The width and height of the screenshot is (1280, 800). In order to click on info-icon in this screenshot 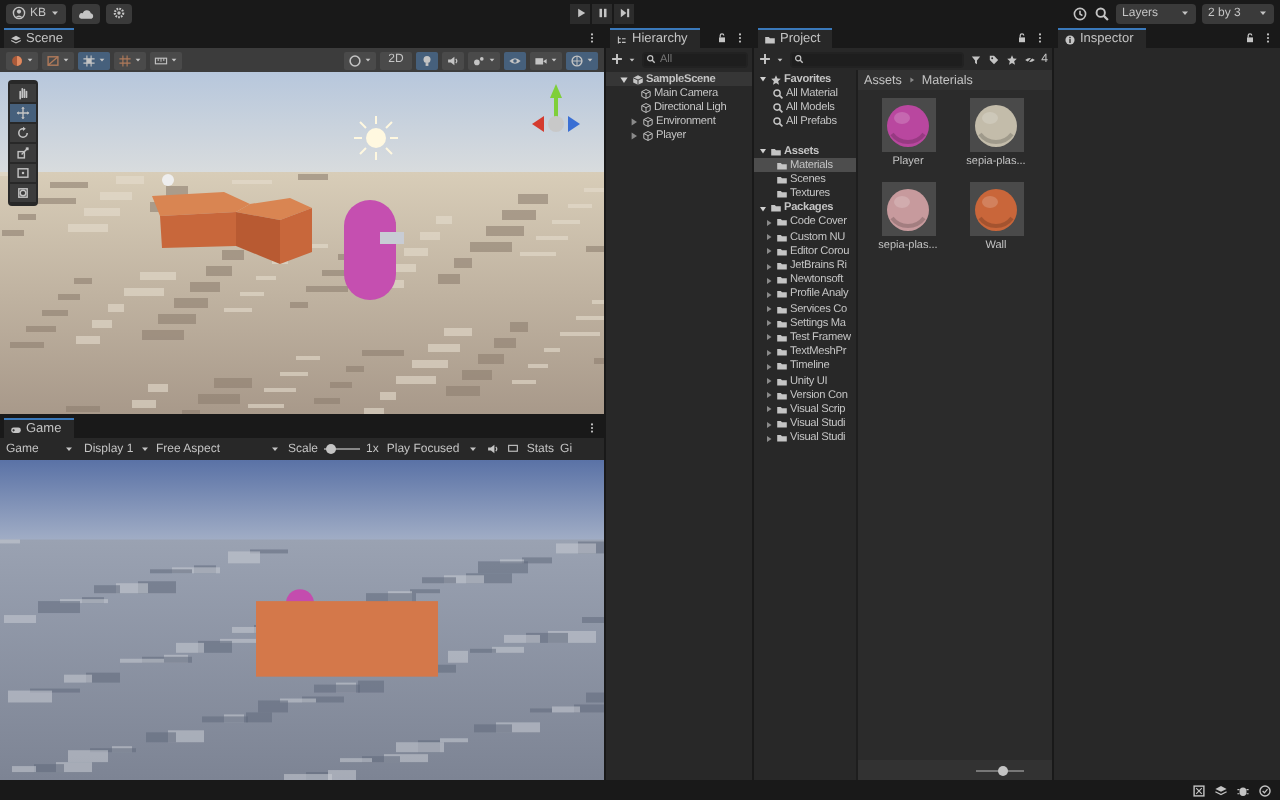, I will do `click(1070, 39)`.